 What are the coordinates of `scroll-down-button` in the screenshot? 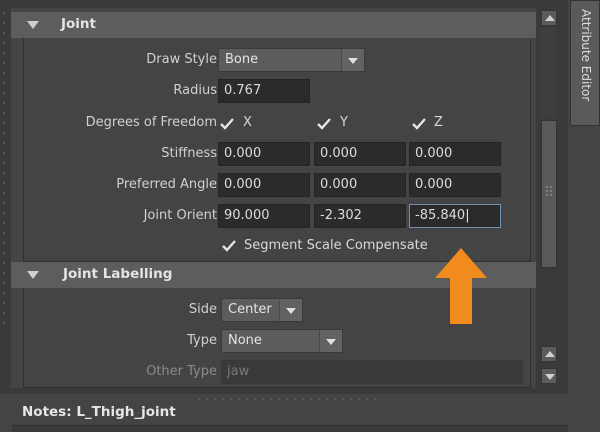 It's located at (549, 376).